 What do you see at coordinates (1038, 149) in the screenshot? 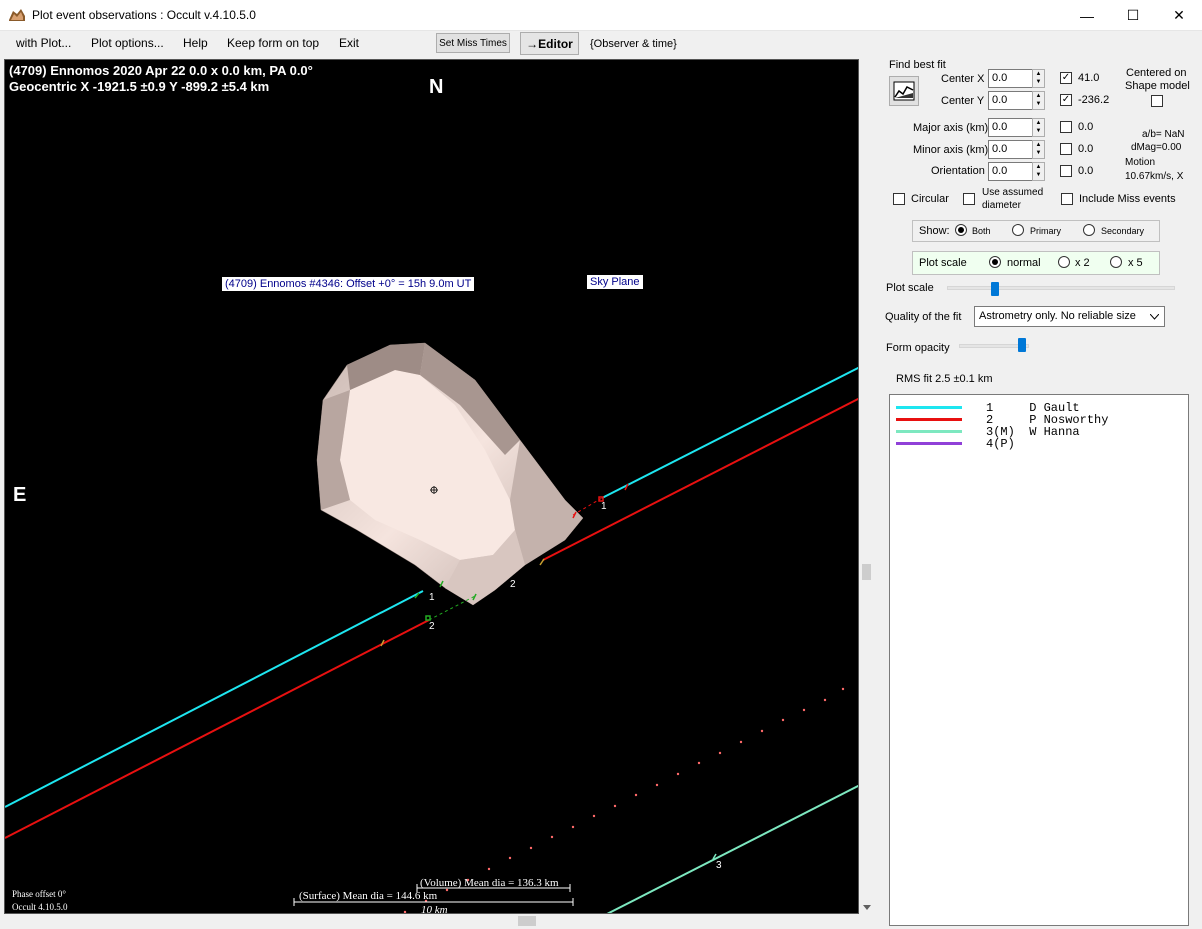
I see `minor-axis-spinner: ▲ ▼` at bounding box center [1038, 149].